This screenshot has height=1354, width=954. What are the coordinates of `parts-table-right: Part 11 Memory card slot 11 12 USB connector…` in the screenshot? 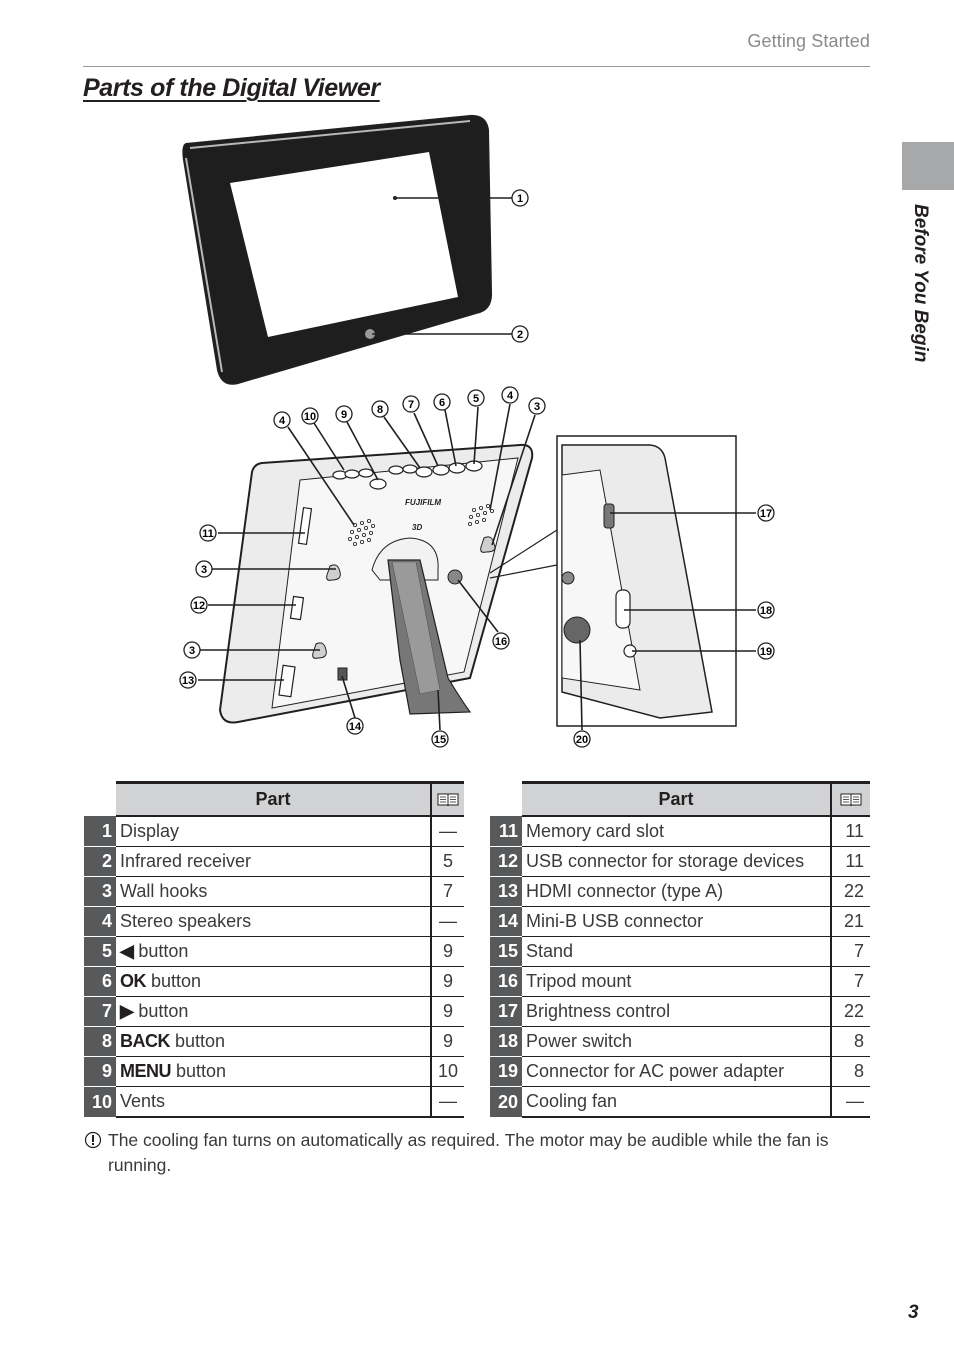 It's located at (680, 949).